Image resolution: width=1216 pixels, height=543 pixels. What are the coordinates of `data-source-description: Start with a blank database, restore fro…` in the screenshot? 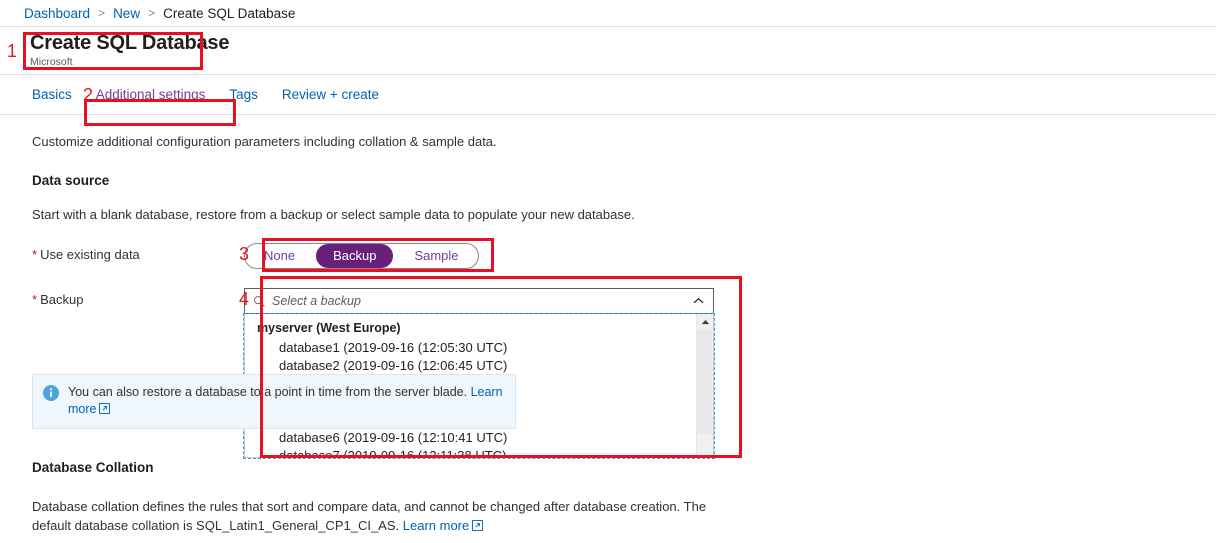 It's located at (333, 214).